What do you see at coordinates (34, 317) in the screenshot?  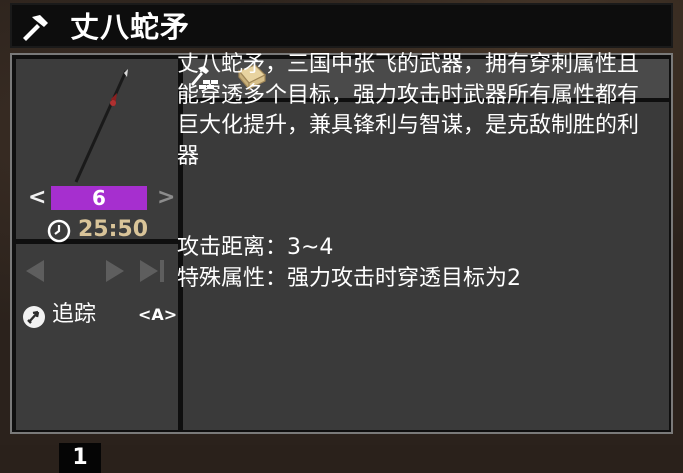 I see `tracking-icon` at bounding box center [34, 317].